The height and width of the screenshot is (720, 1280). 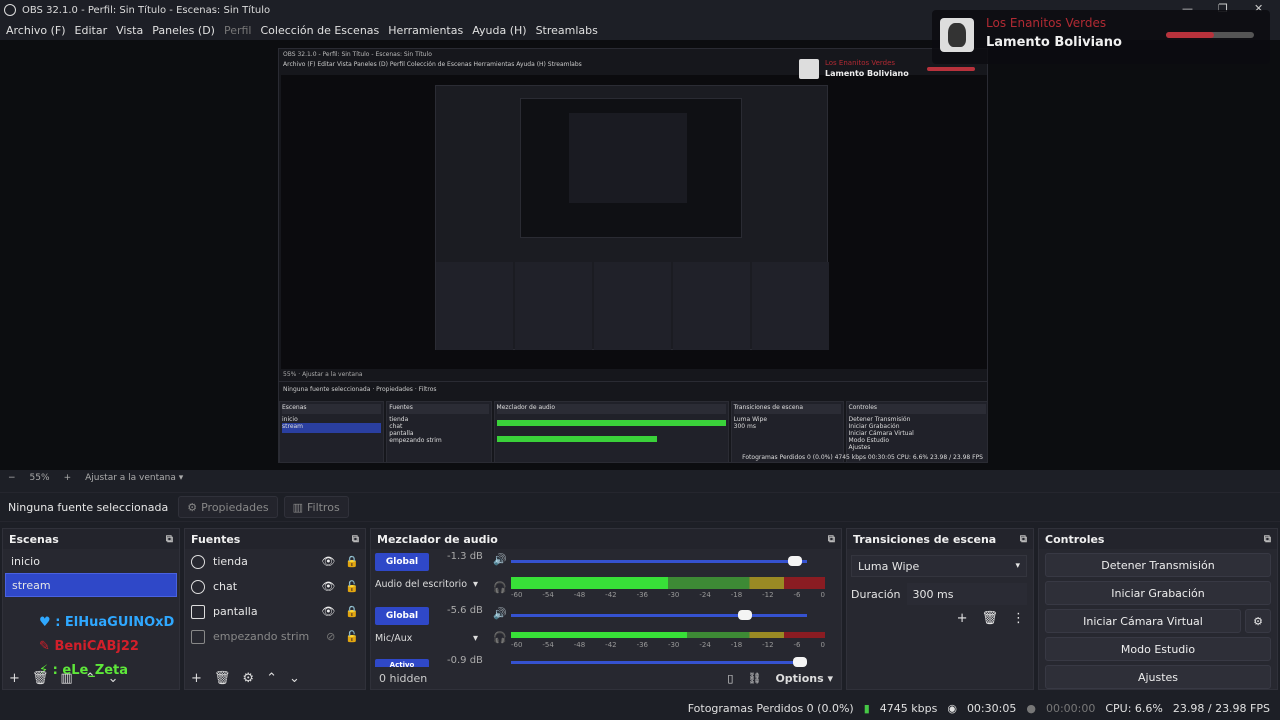 What do you see at coordinates (129, 30) in the screenshot?
I see `menu-vista: Vista` at bounding box center [129, 30].